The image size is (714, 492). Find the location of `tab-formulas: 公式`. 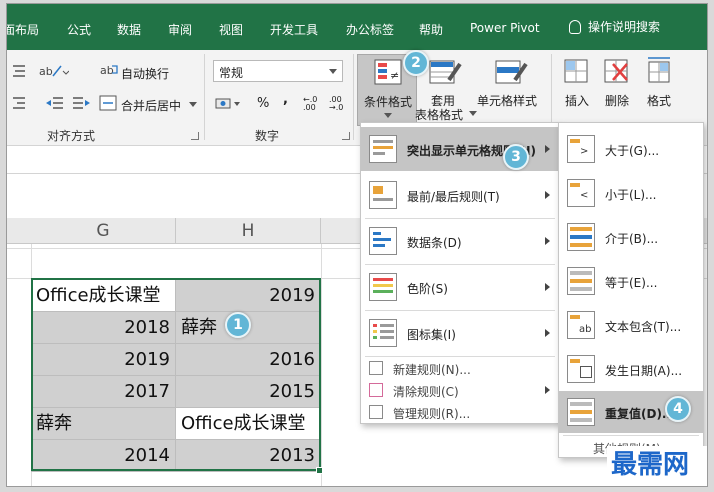

tab-formulas: 公式 is located at coordinates (79, 29).